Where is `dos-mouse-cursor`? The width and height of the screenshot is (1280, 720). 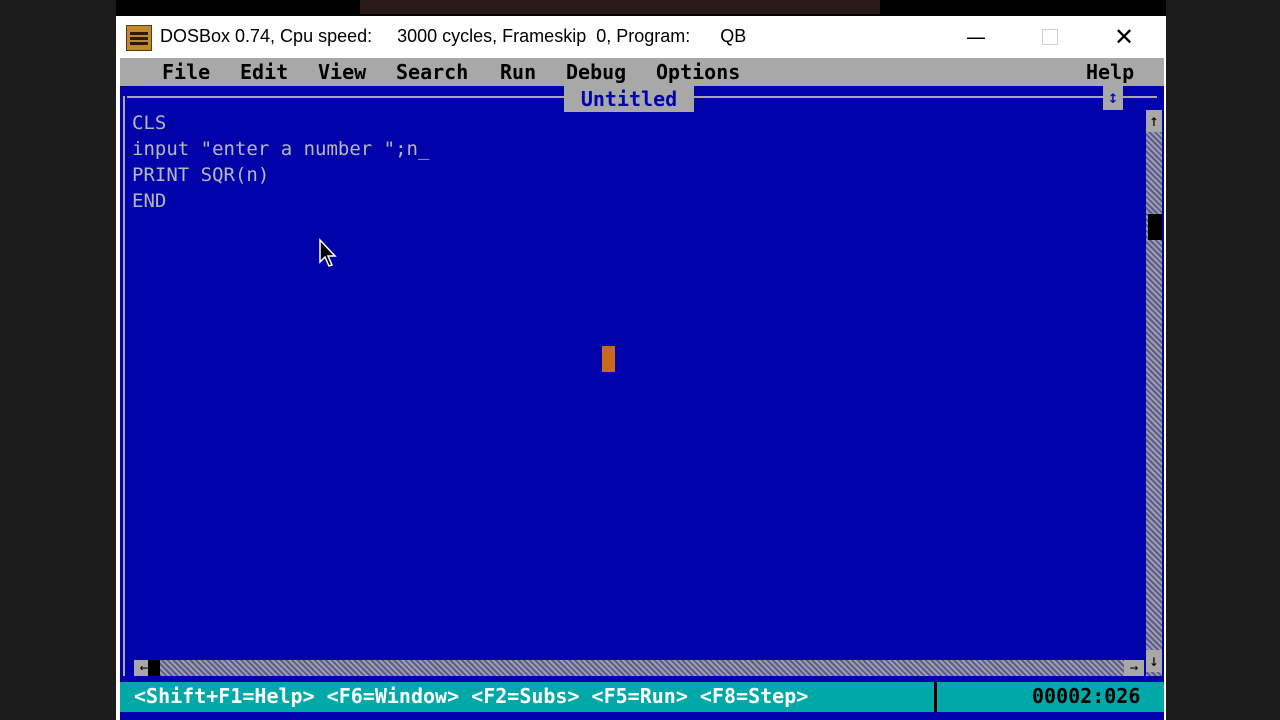
dos-mouse-cursor is located at coordinates (608, 359).